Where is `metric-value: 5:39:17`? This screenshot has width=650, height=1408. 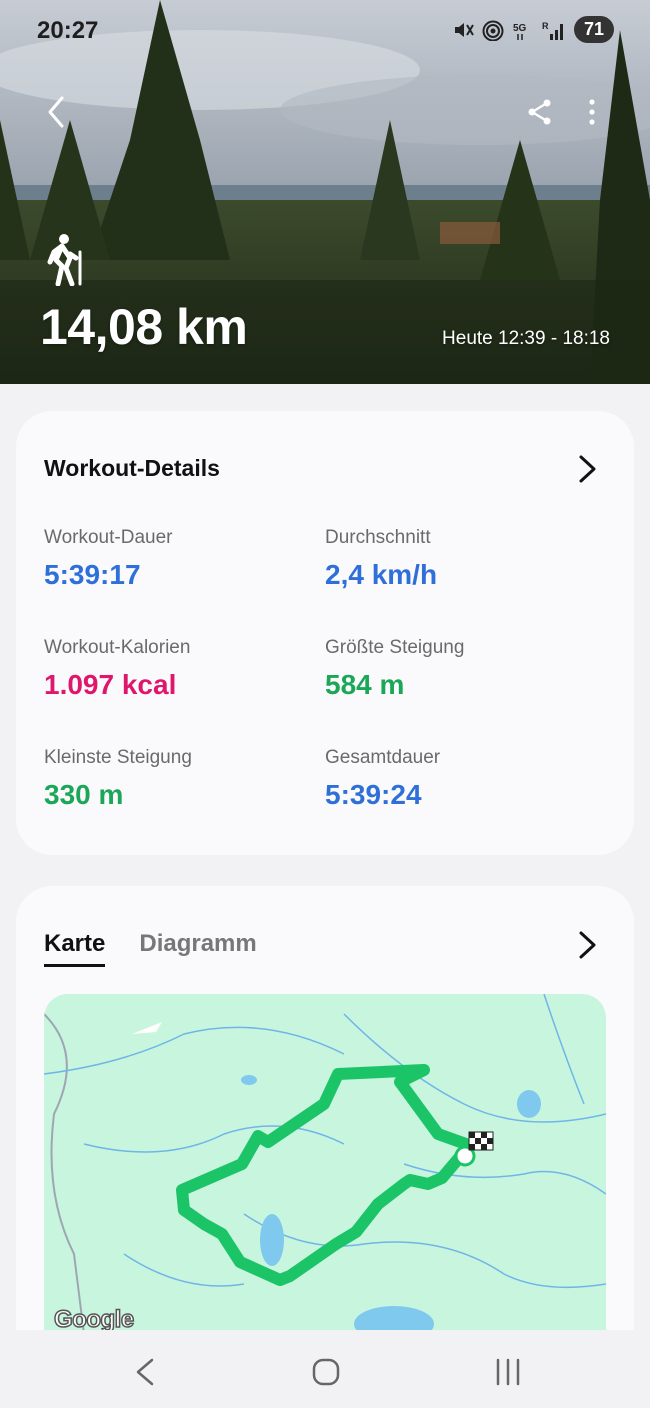
metric-value: 5:39:17 is located at coordinates (92, 574).